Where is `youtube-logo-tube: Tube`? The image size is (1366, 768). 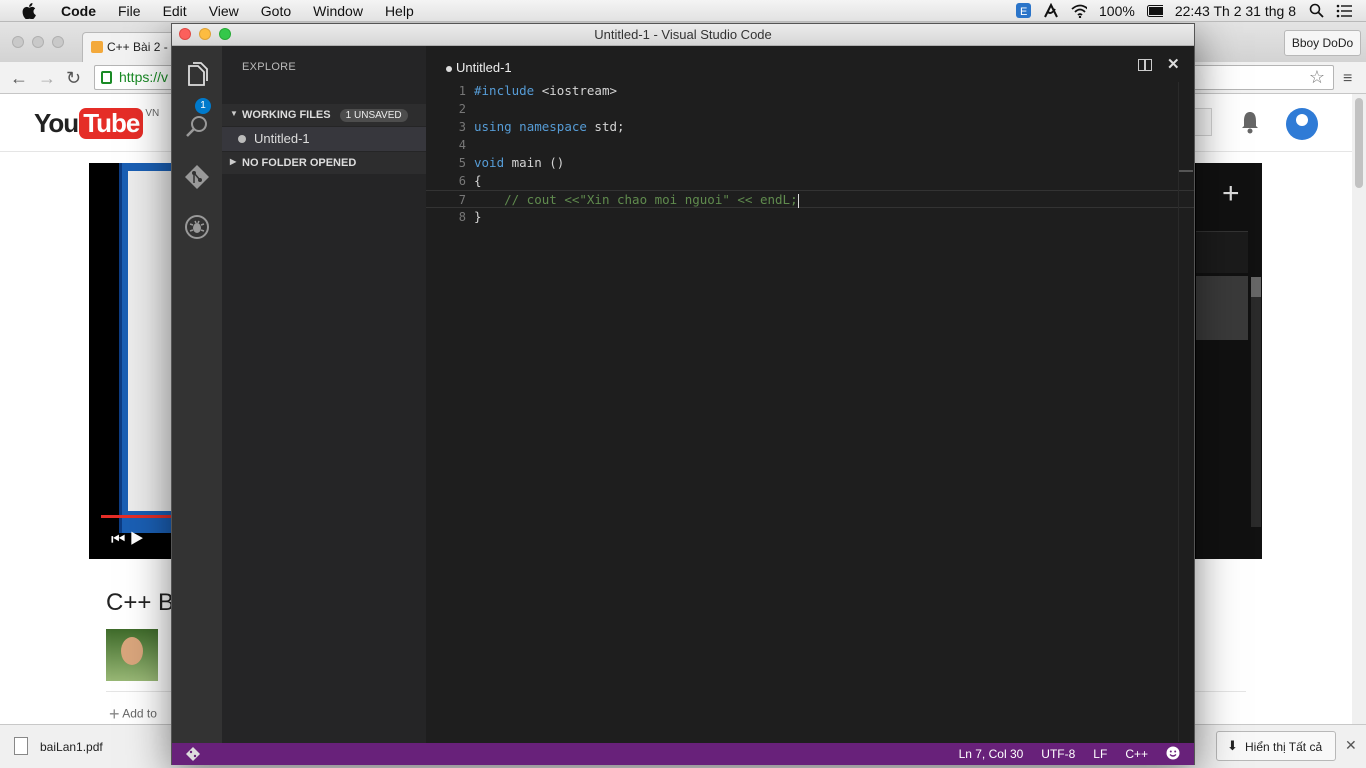
youtube-logo-tube: Tube is located at coordinates (111, 123).